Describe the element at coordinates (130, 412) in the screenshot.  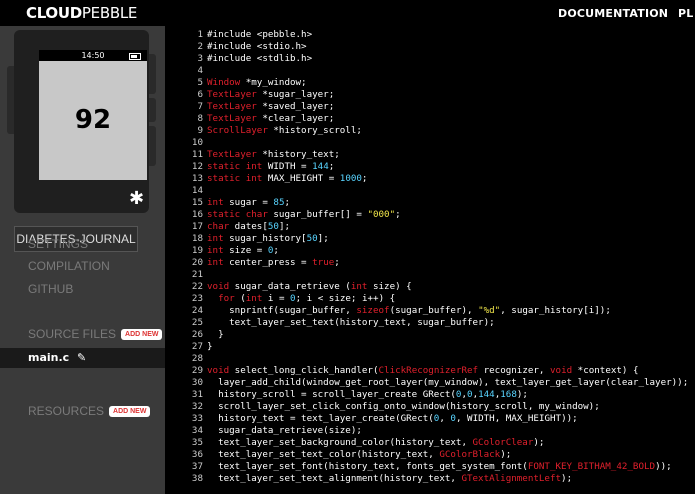
I see `add-resource-button: ADD NEW` at that location.